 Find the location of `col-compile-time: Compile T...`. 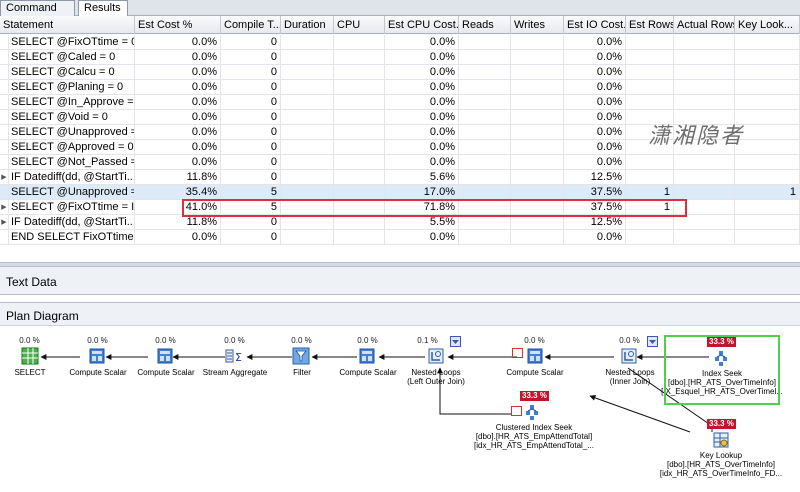

col-compile-time: Compile T... is located at coordinates (251, 25).